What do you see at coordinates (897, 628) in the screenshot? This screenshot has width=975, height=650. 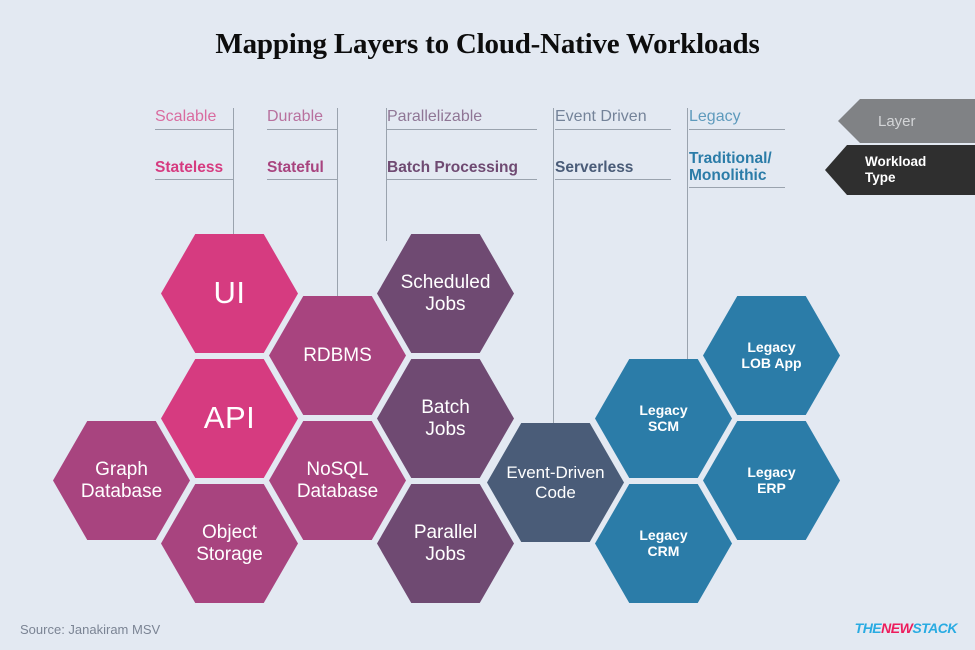 I see `logo-part-new: NEW` at bounding box center [897, 628].